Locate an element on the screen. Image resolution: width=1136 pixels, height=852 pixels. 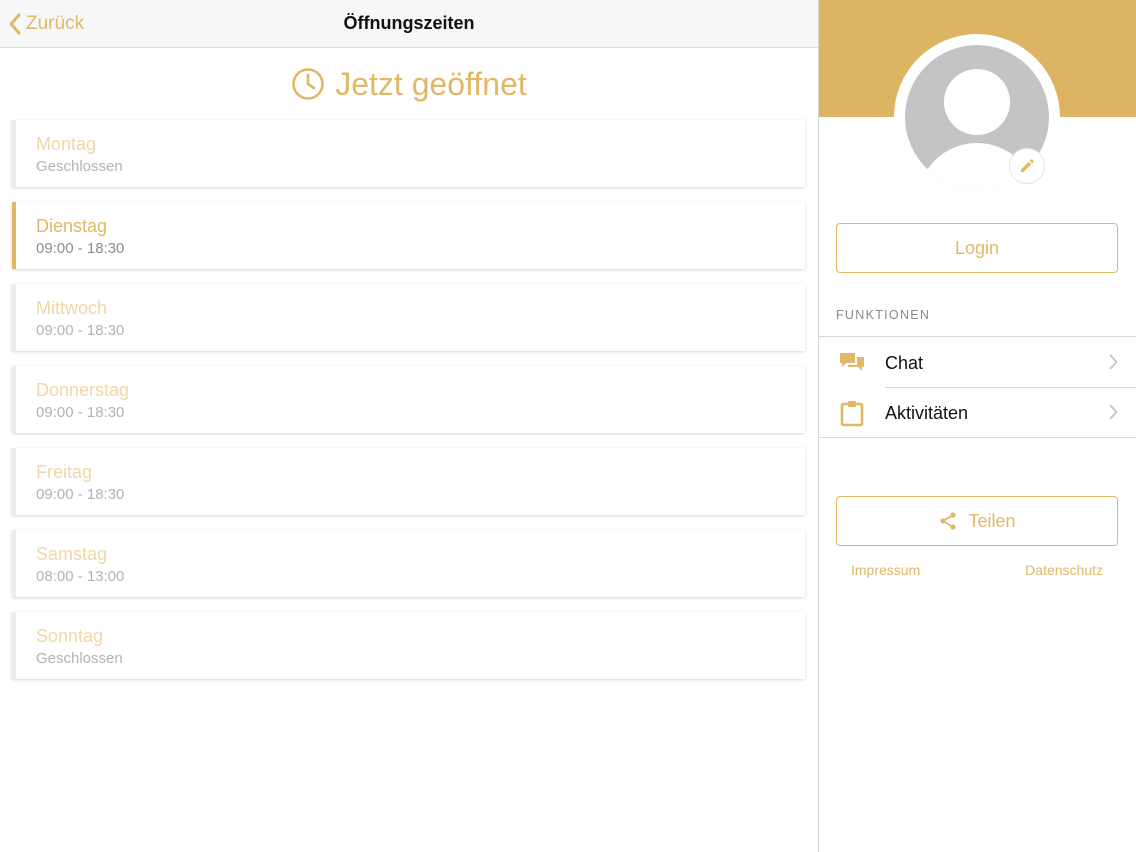
chat-icon is located at coordinates (852, 362).